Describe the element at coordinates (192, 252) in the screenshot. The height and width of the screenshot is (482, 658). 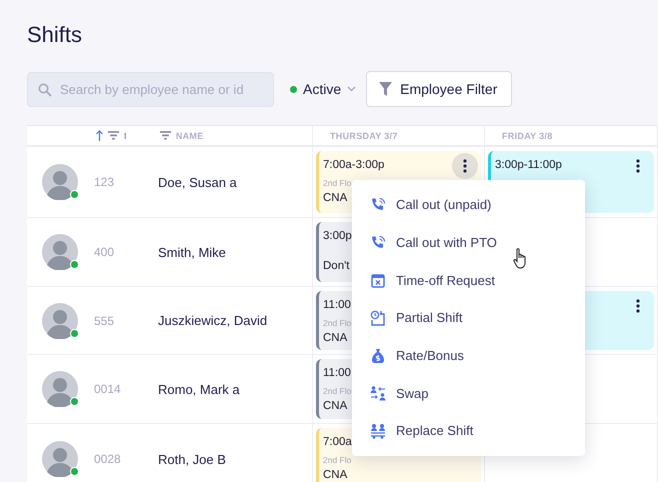
I see `employee-name: Smith, Mike` at that location.